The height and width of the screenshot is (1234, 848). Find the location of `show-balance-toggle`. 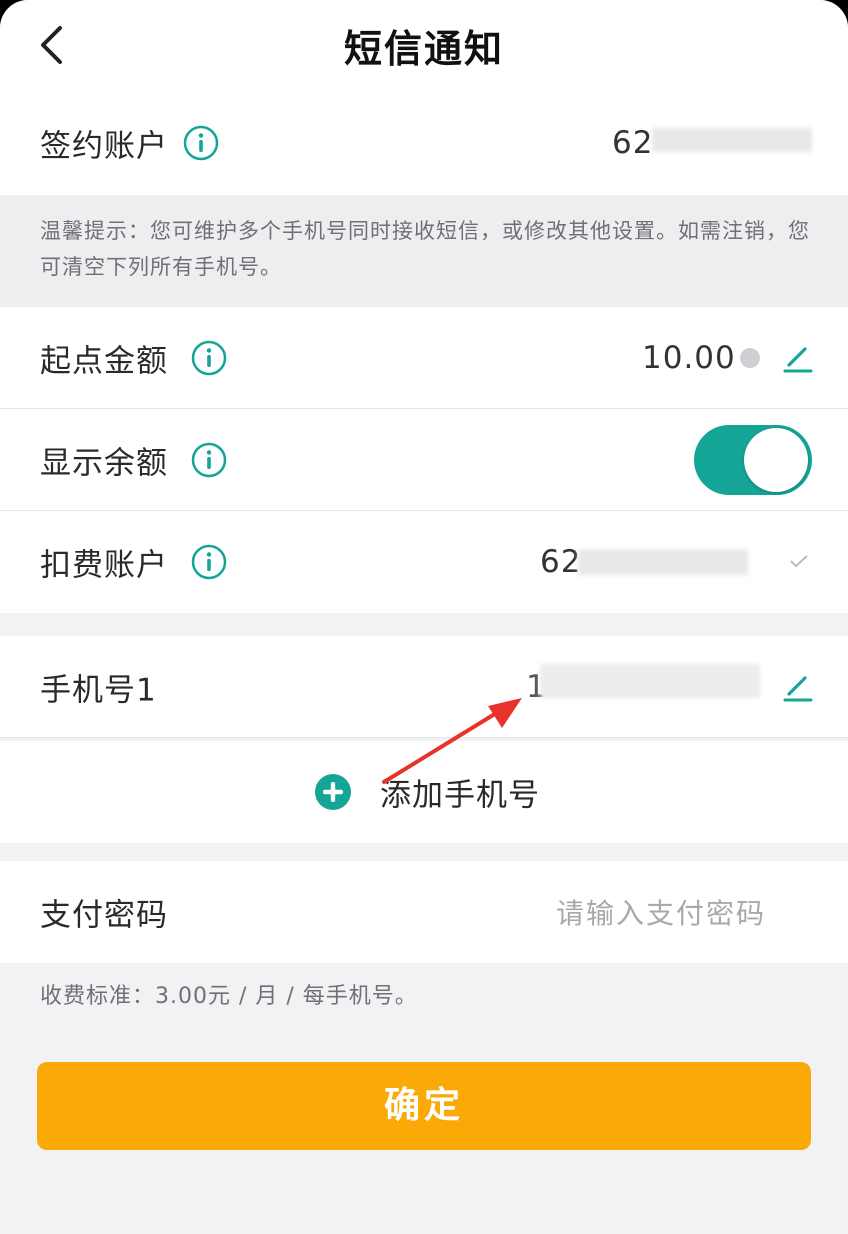

show-balance-toggle is located at coordinates (753, 460).